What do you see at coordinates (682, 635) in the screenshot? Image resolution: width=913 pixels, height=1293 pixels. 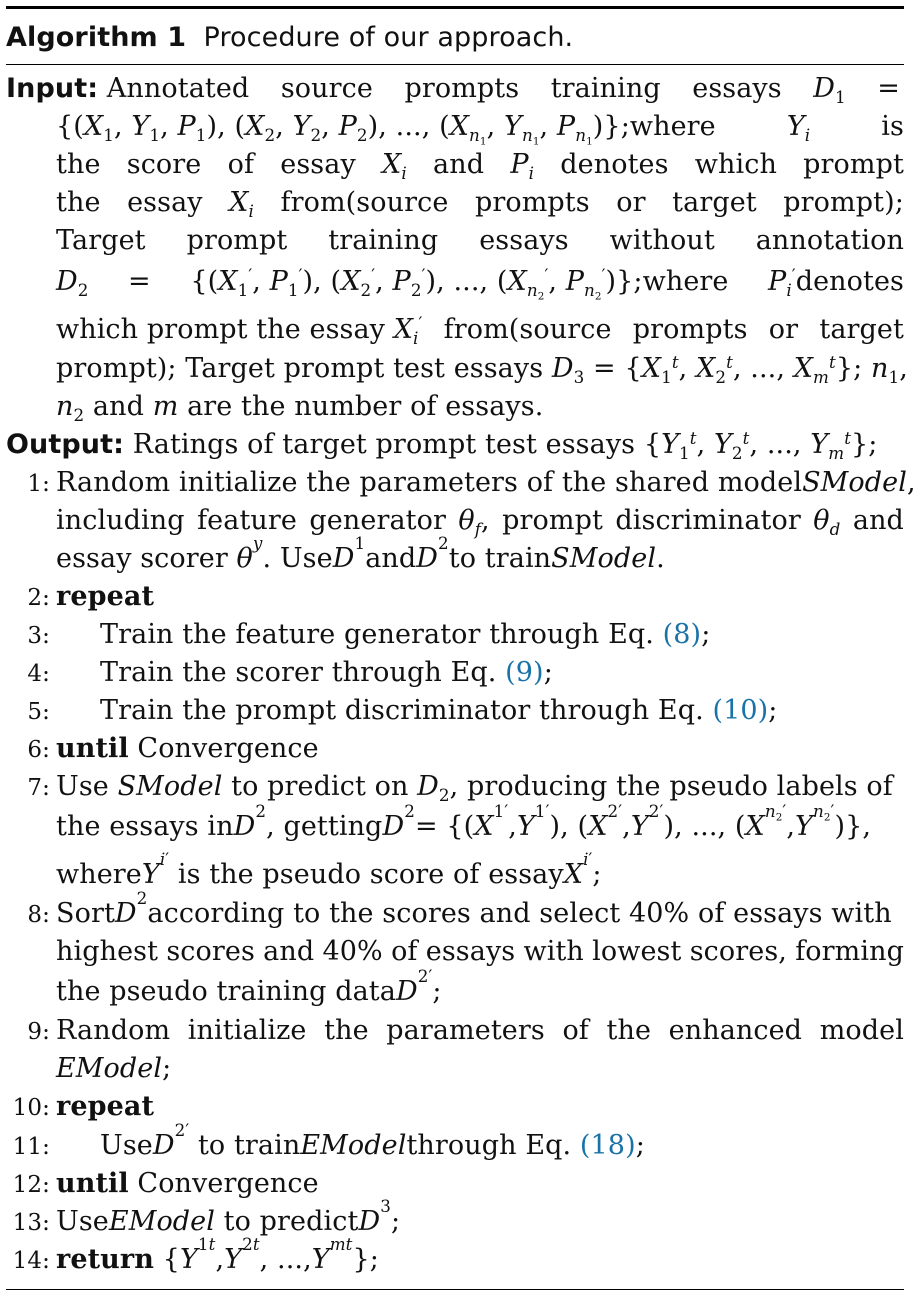 I see `eq-8-link: (8)` at bounding box center [682, 635].